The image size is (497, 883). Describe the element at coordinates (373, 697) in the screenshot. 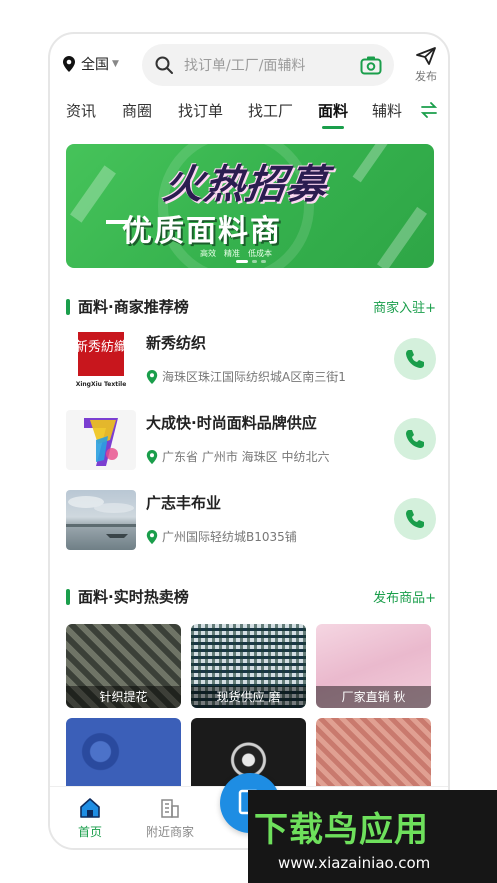

I see `product-caption: 厂家直销 秋` at that location.